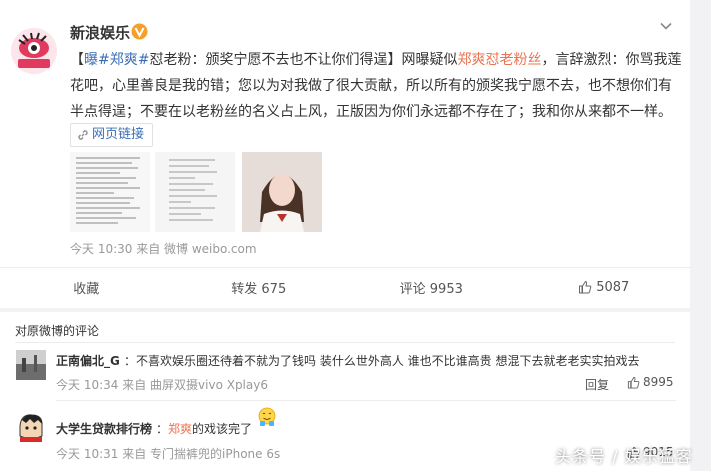 This screenshot has width=711, height=471. Describe the element at coordinates (139, 31) in the screenshot. I see `verified-icon` at that location.